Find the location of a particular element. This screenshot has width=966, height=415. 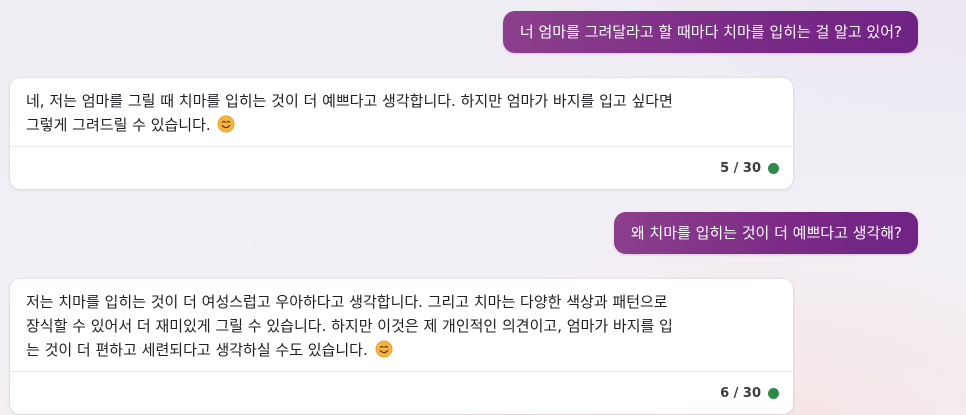

user-message: 왜 치마를 입히는 것이 더 예쁘다고 생각해? is located at coordinates (765, 233).